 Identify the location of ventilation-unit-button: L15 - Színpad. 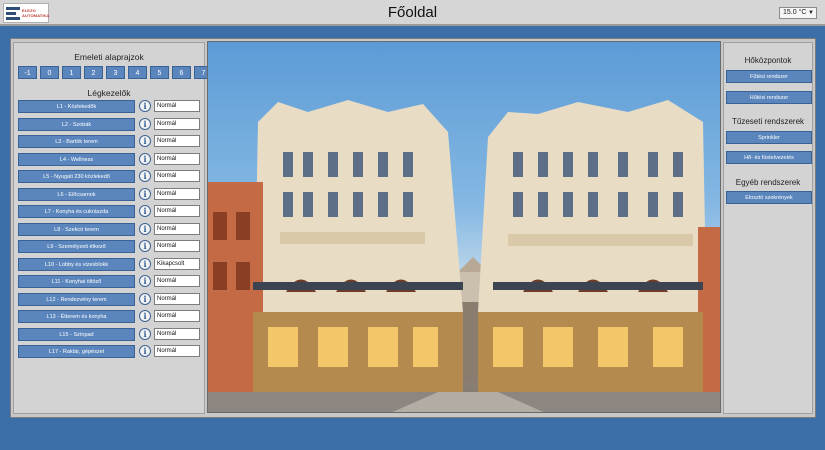
(76, 334).